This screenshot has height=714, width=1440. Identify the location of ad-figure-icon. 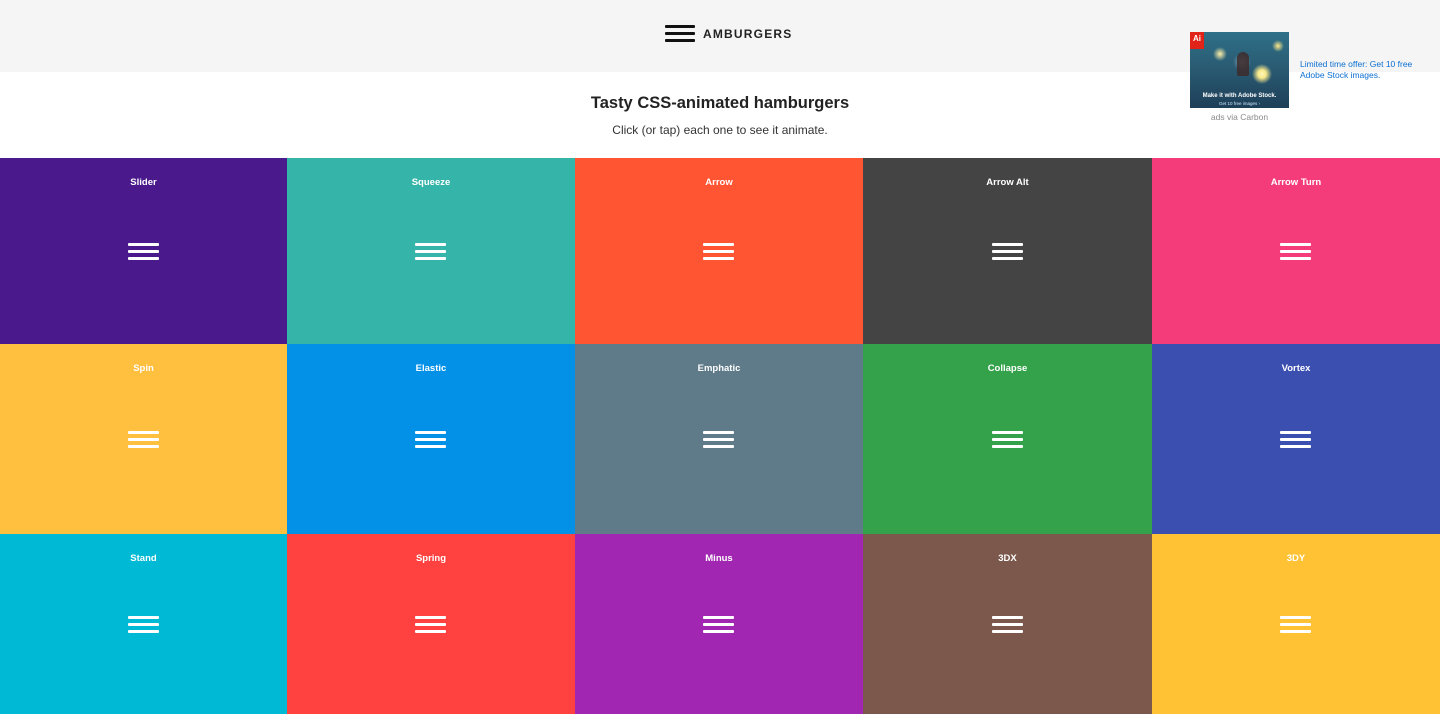
(1243, 64).